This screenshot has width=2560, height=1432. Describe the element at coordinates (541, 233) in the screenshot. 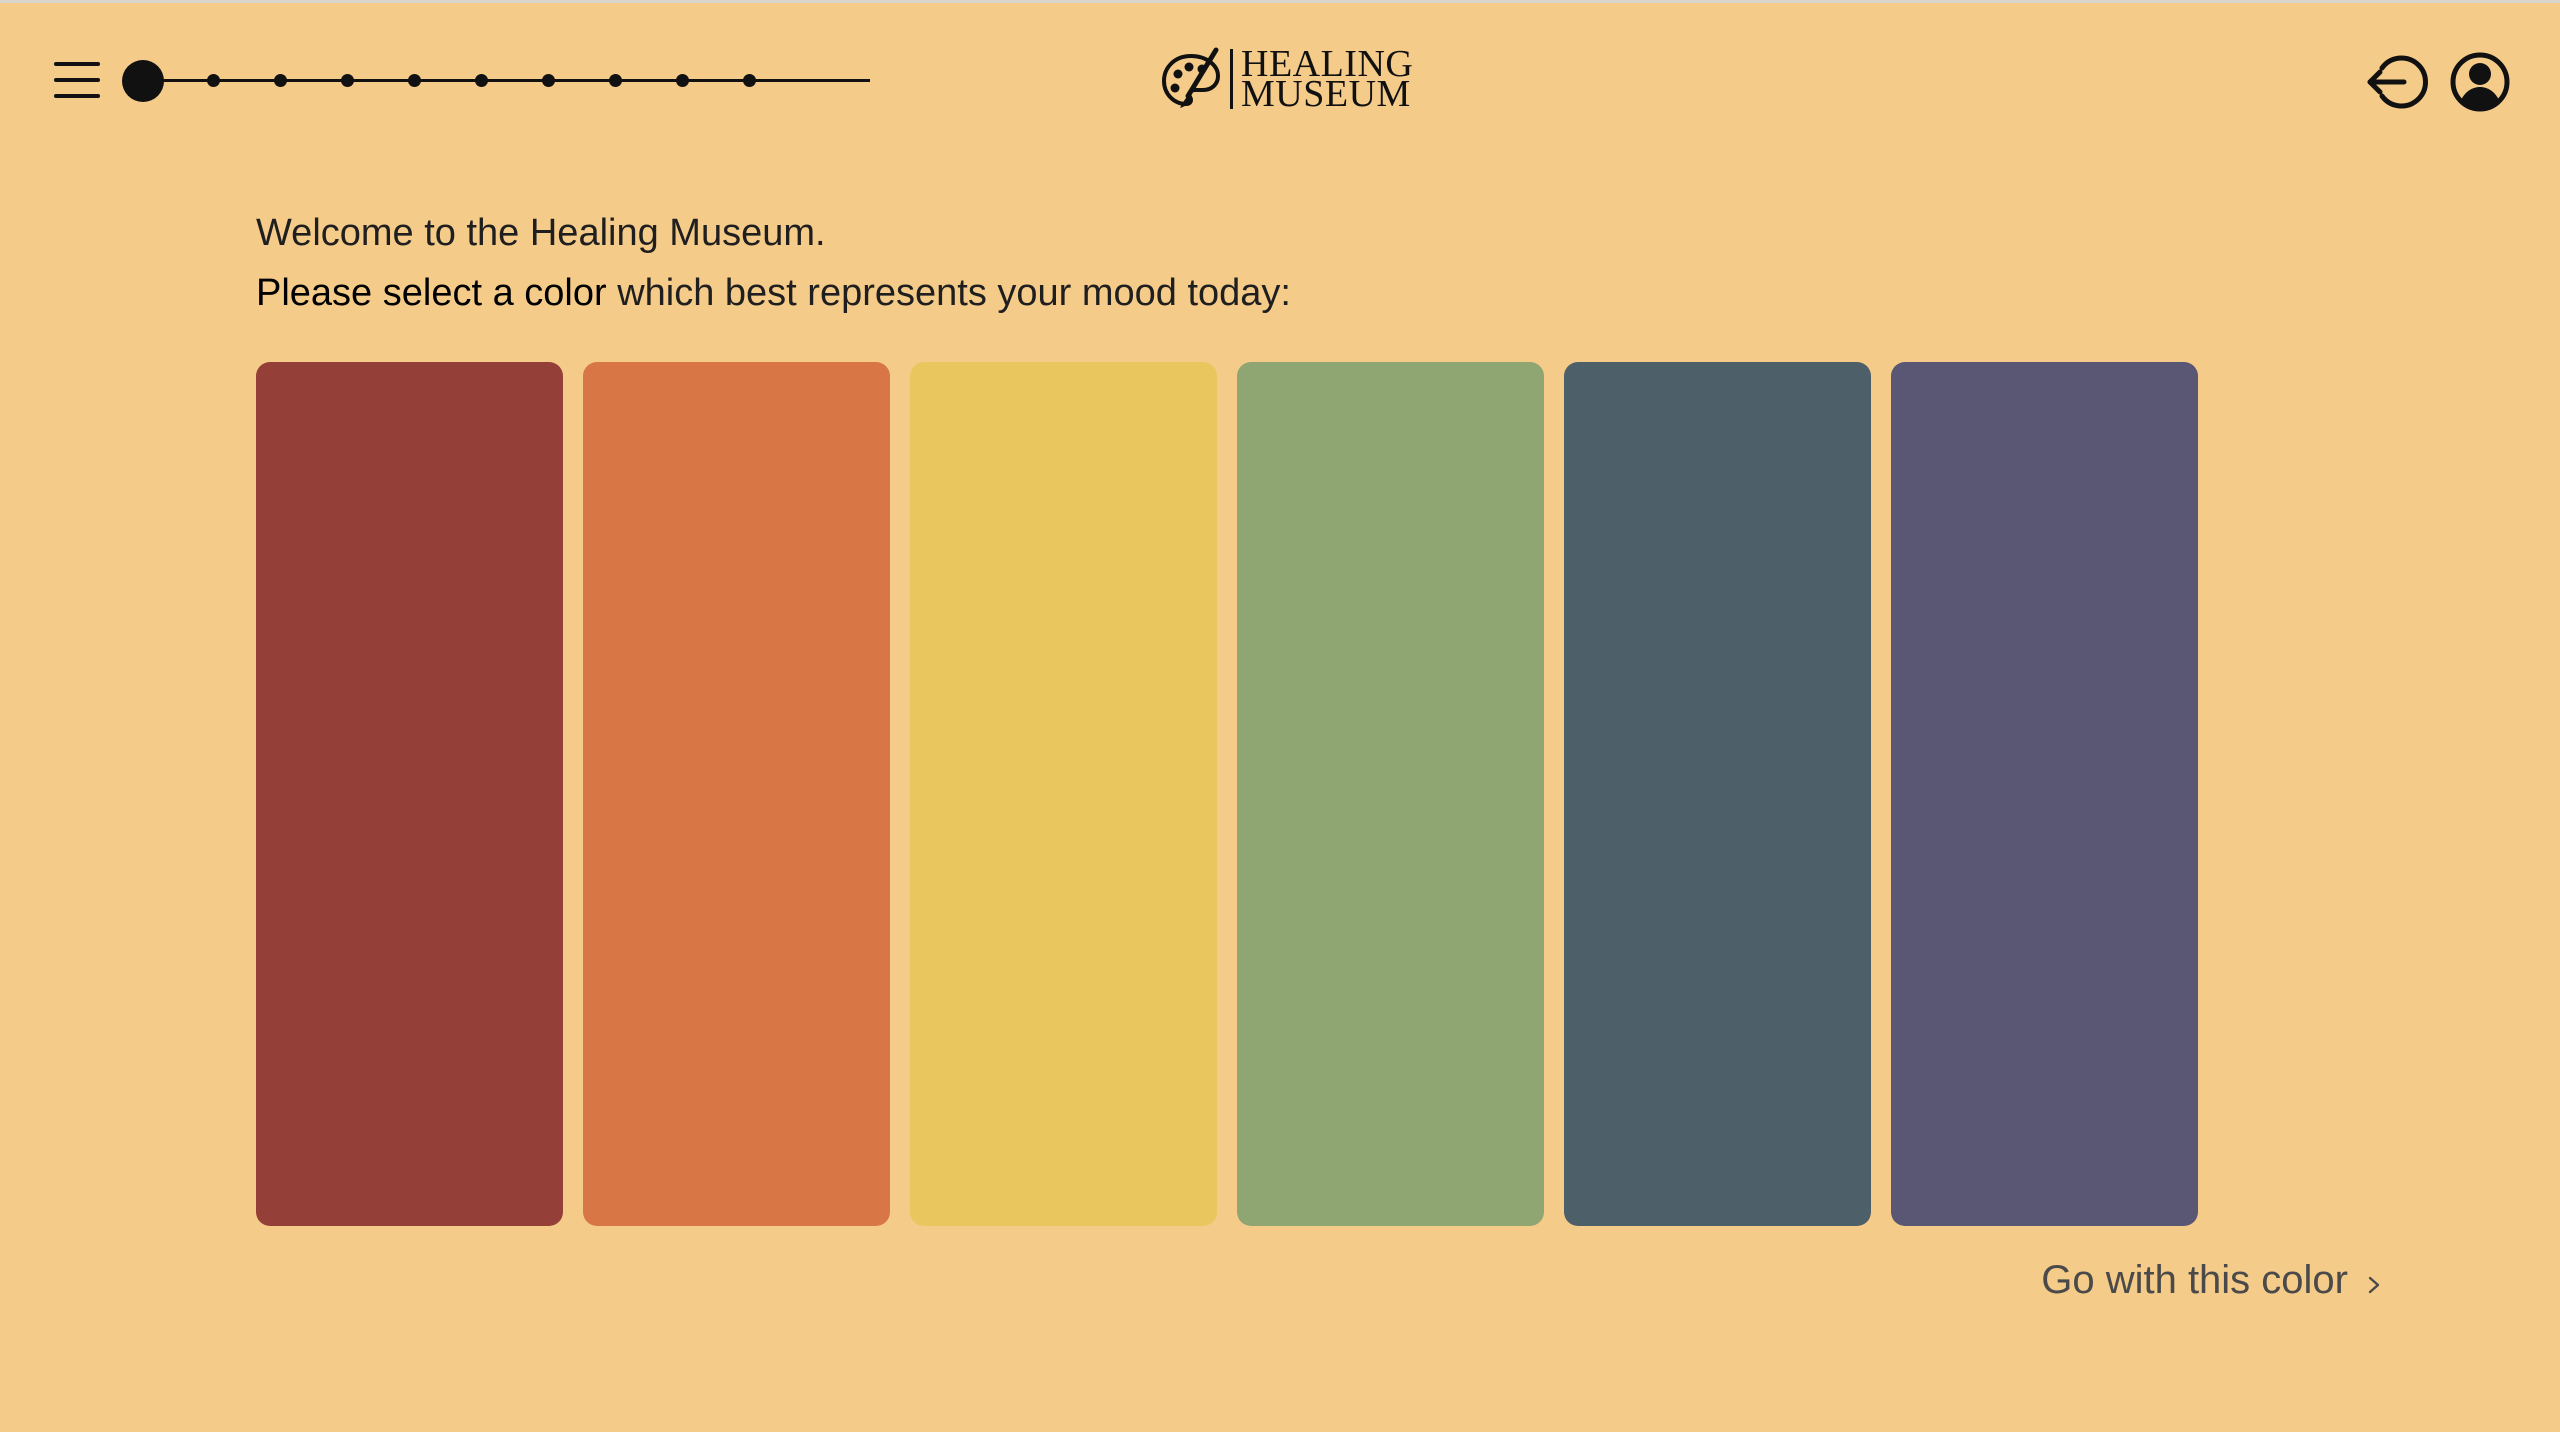

I see `welcome-text: Welcome to the Healing Museum.` at that location.